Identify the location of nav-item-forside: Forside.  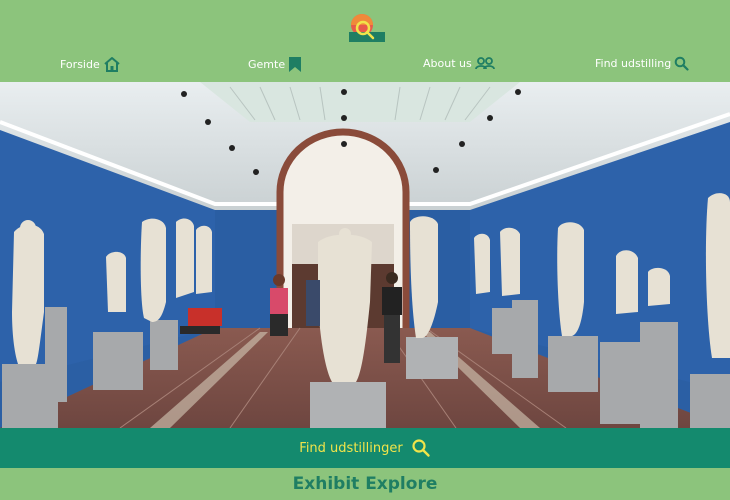
(90, 64).